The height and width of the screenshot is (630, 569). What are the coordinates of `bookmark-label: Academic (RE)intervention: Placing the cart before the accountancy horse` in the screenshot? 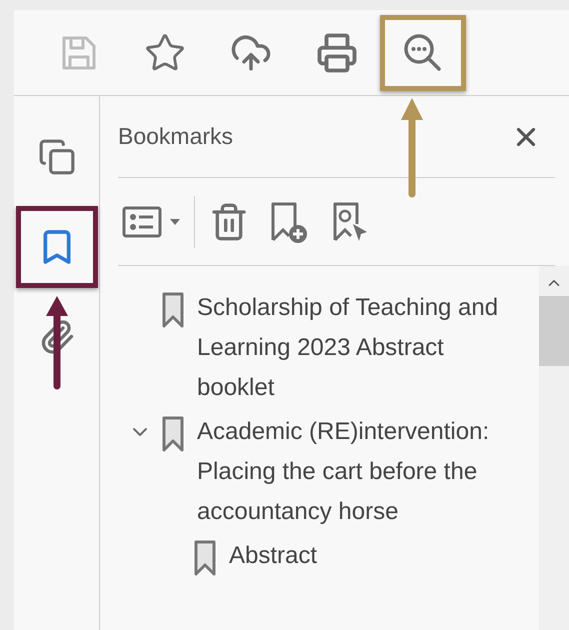 It's located at (352, 472).